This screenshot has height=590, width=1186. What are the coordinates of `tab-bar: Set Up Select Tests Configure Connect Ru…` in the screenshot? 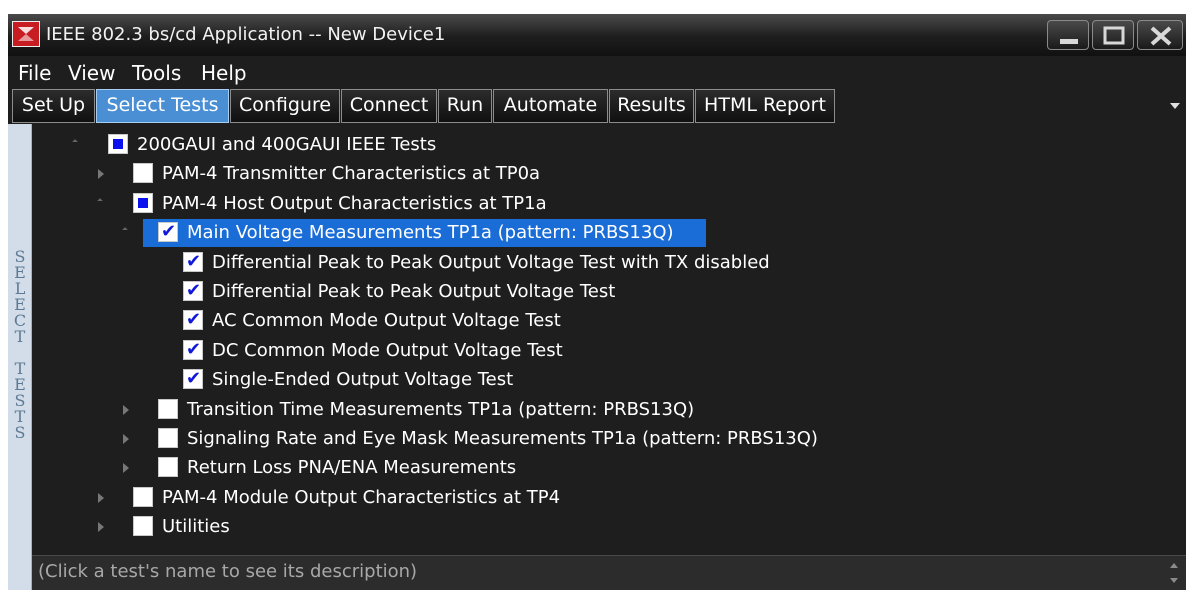 It's located at (597, 106).